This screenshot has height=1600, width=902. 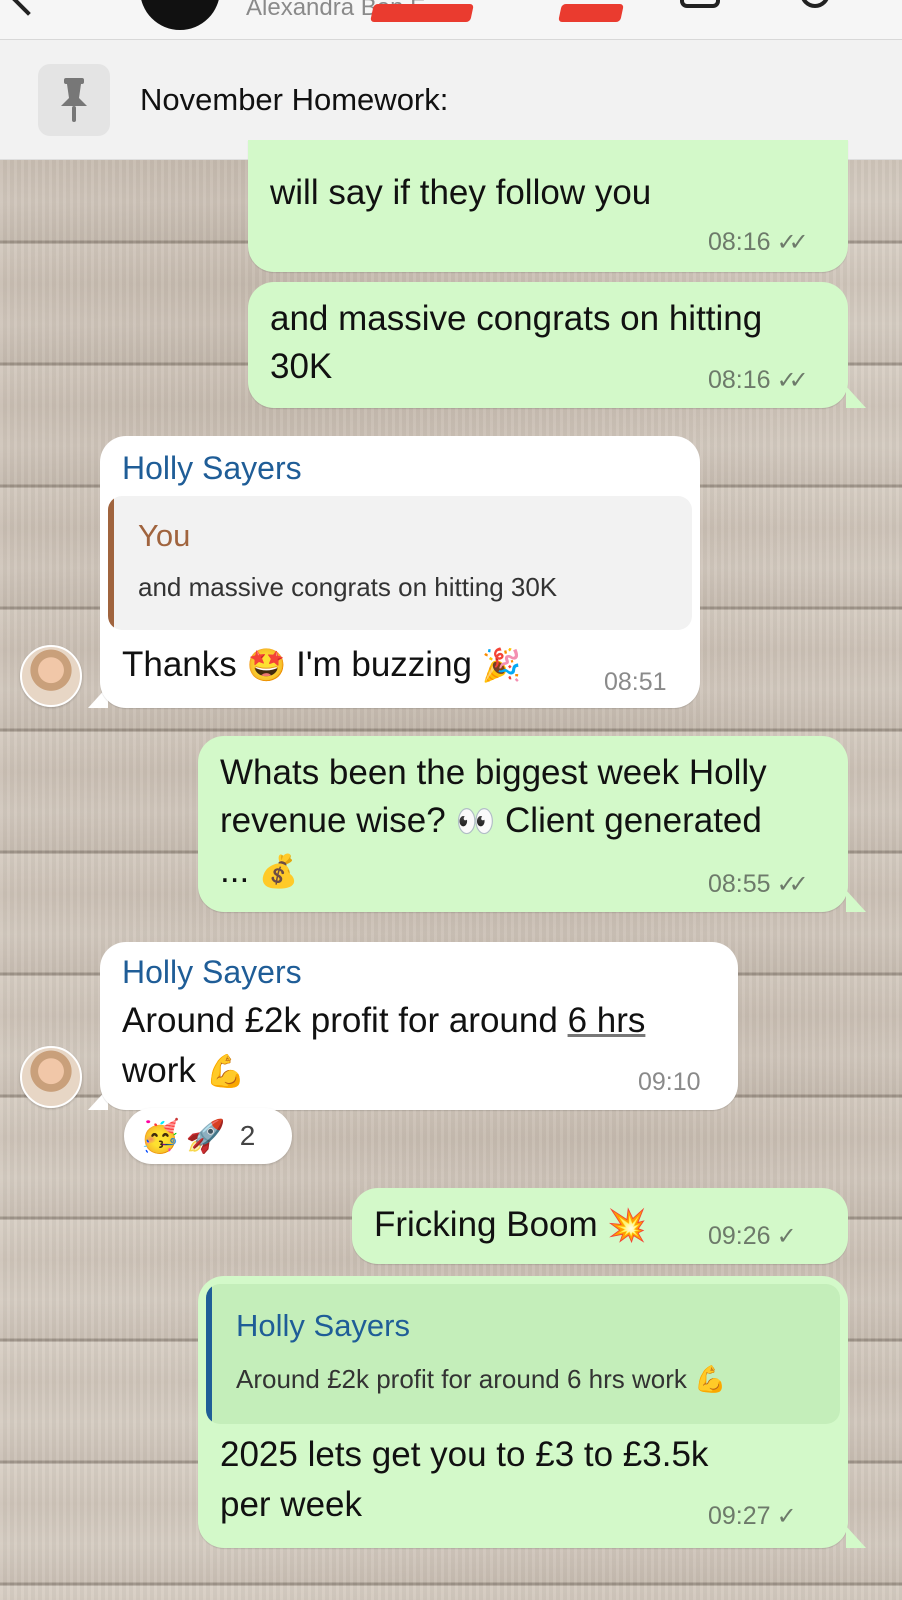 I want to click on message-text-part: I'm buzzing, so click(x=384, y=664).